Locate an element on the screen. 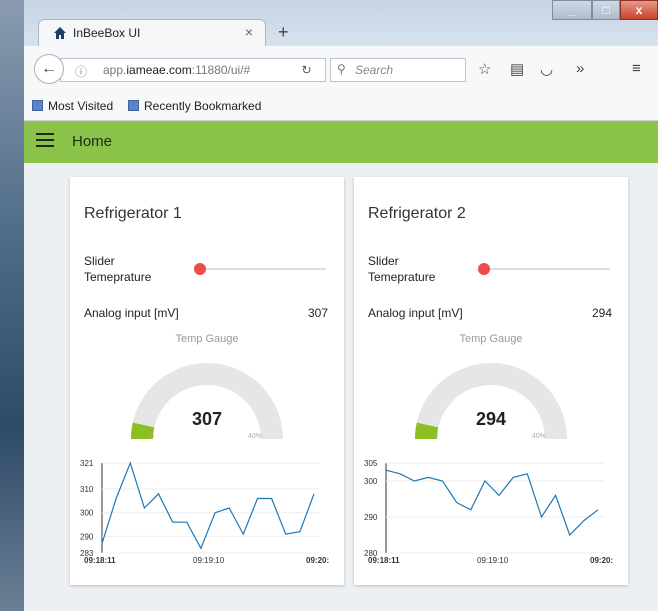 This screenshot has width=658, height=611. analog-input-value: 307 is located at coordinates (317, 313).